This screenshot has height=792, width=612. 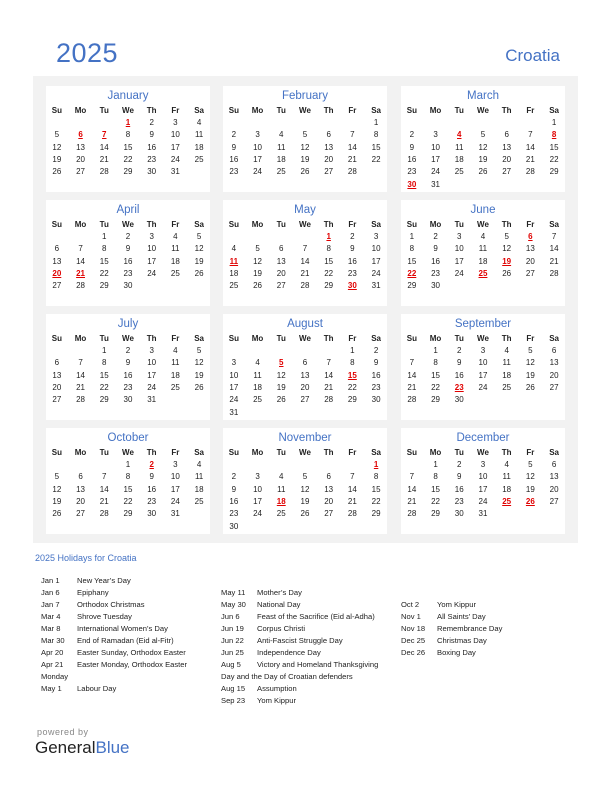 What do you see at coordinates (128, 376) in the screenshot?
I see `week-row: 13 14 15 16 17 18 19` at bounding box center [128, 376].